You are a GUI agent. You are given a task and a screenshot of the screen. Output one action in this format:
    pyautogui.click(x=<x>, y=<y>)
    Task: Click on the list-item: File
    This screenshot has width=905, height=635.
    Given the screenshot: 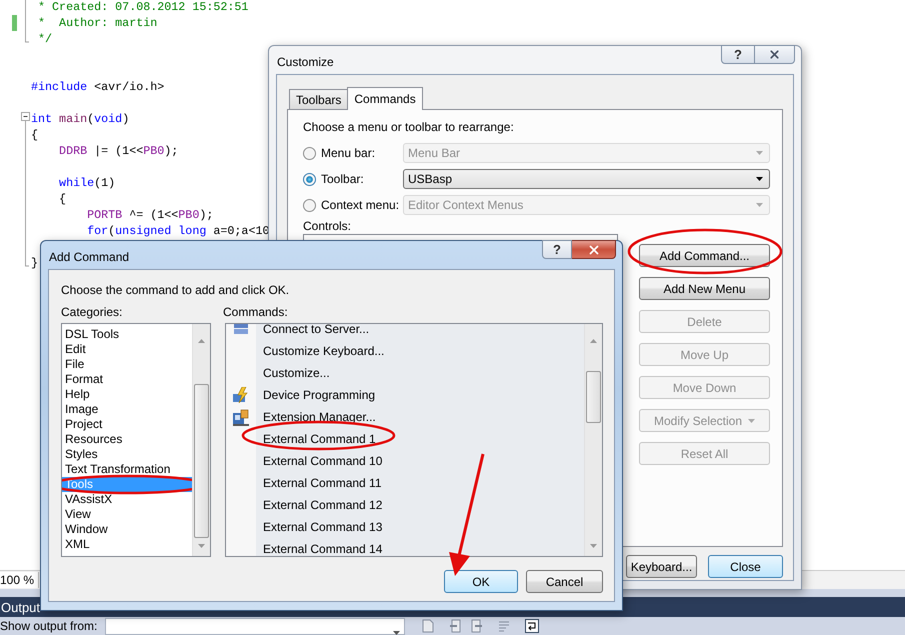 What is the action you would take?
    pyautogui.click(x=127, y=364)
    